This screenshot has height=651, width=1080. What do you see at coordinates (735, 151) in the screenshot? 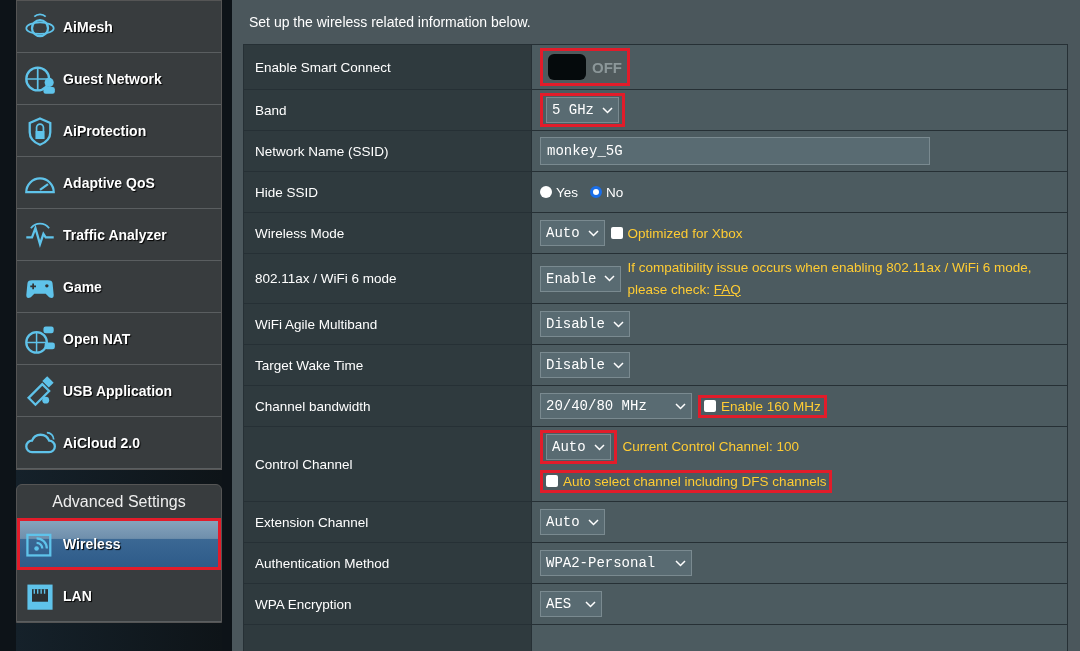
I see `text-field: monkey_5G` at bounding box center [735, 151].